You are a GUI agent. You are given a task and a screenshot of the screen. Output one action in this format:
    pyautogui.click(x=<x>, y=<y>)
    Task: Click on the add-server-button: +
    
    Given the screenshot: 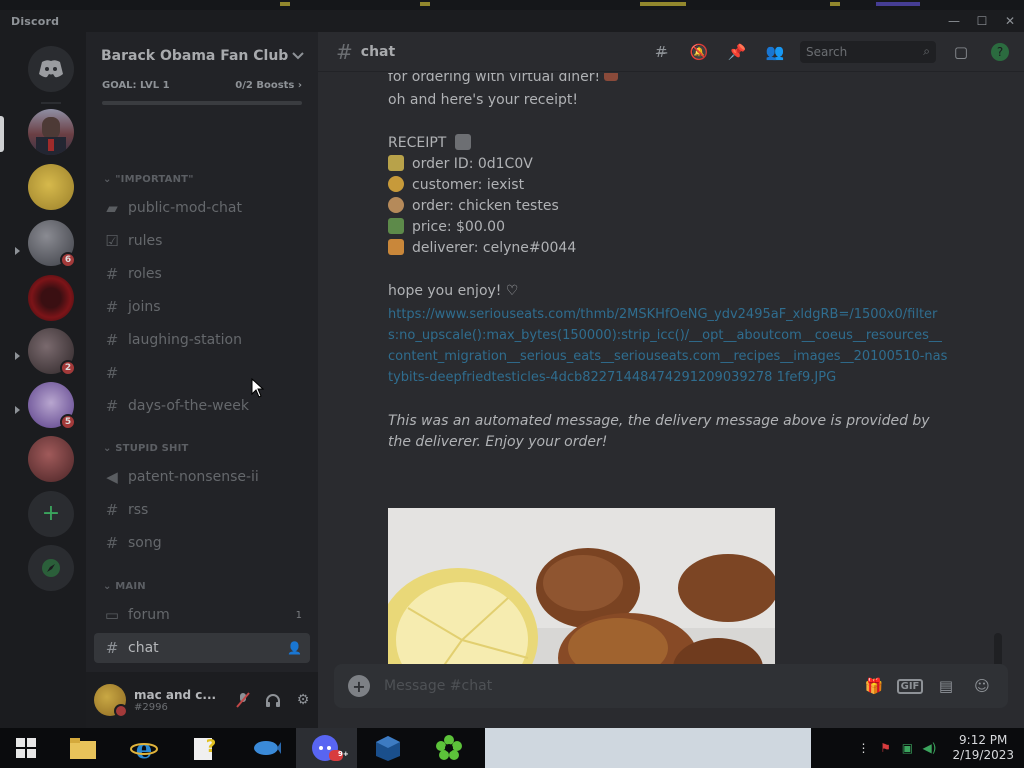 What is the action you would take?
    pyautogui.click(x=51, y=514)
    